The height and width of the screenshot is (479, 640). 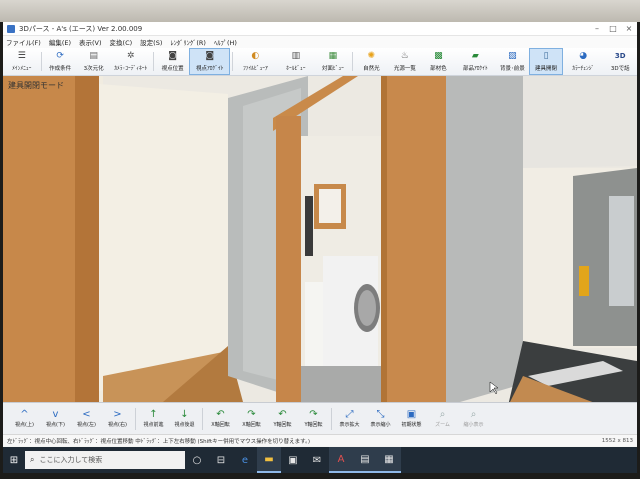 What do you see at coordinates (597, 28) in the screenshot?
I see `minimize-icon: –` at bounding box center [597, 28].